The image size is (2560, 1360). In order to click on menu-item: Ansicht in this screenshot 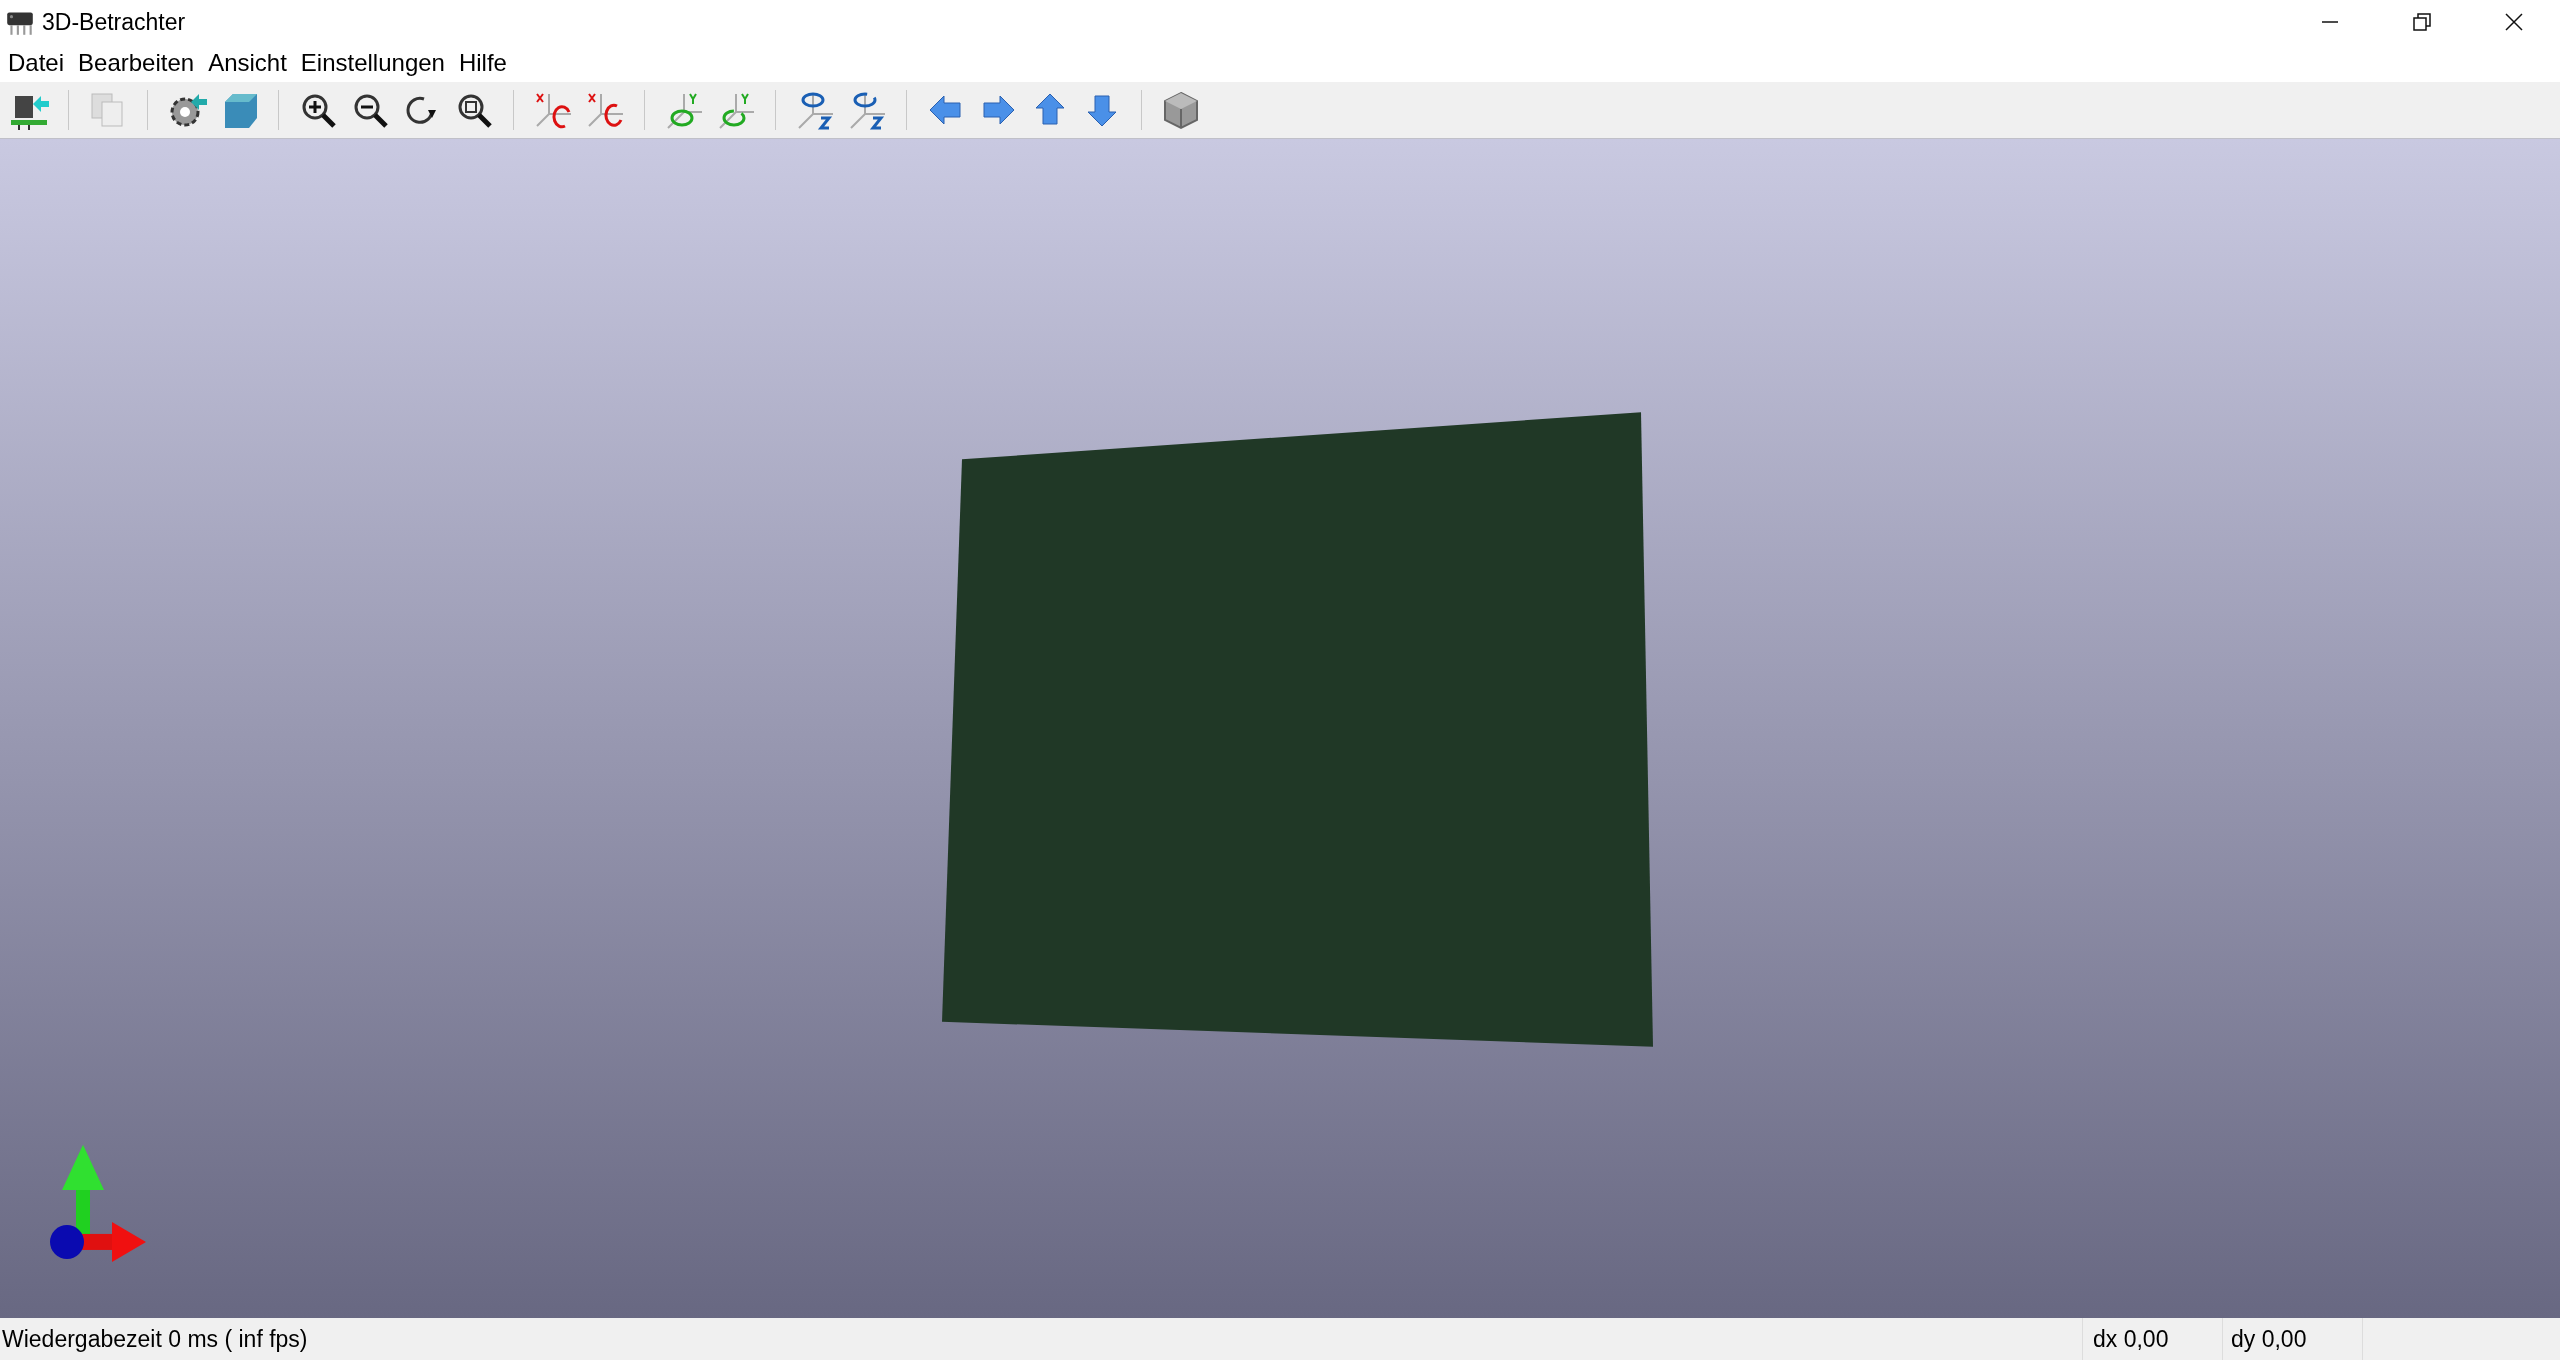, I will do `click(247, 63)`.